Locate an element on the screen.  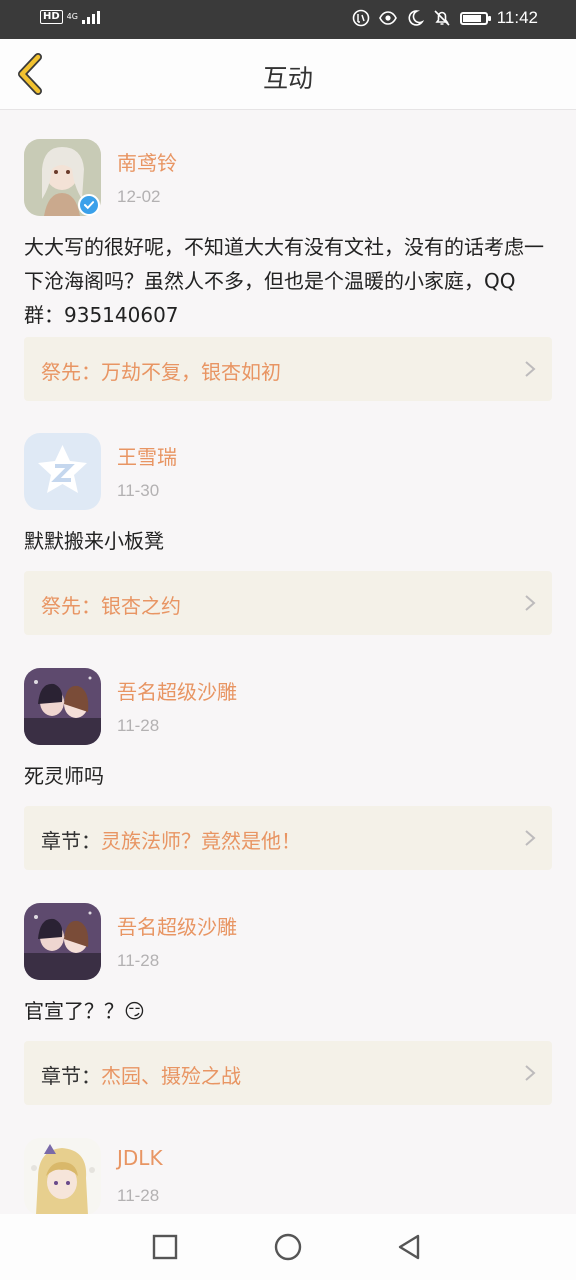
reference-text: 祭先：银杏之约 is located at coordinates (111, 604).